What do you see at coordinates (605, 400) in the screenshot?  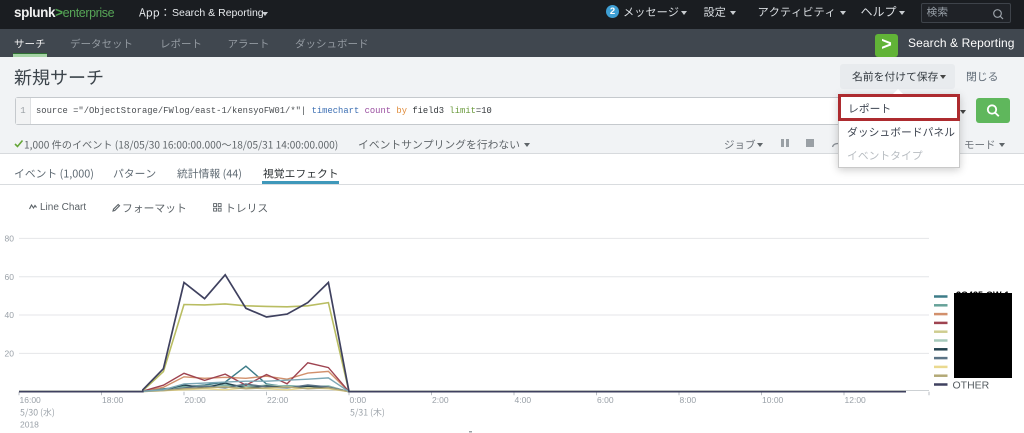 I see `svg-text: 6:00` at bounding box center [605, 400].